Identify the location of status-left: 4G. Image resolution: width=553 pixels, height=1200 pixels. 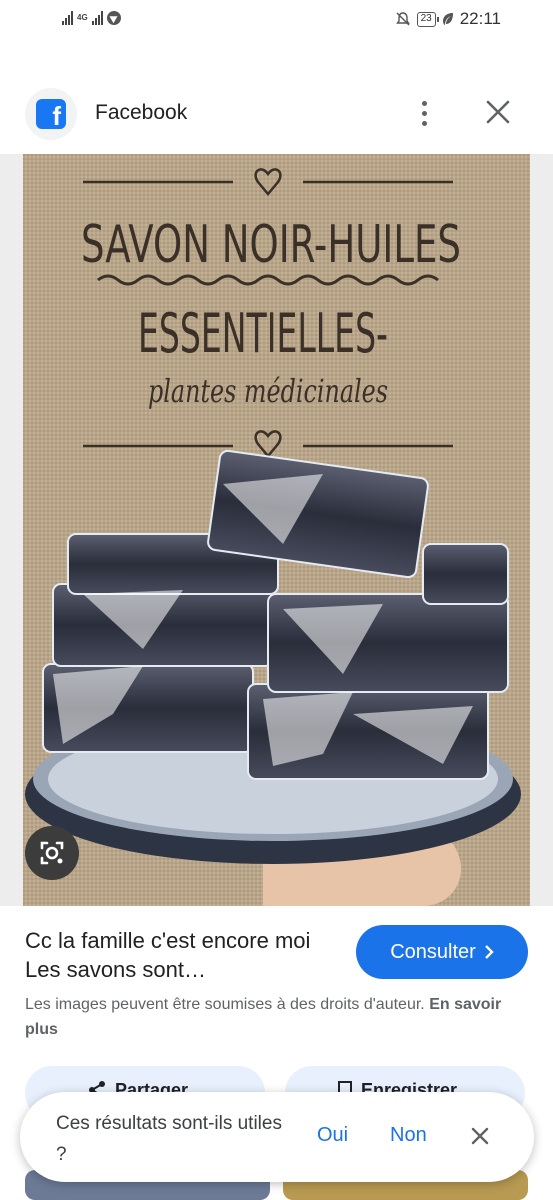
(91, 18).